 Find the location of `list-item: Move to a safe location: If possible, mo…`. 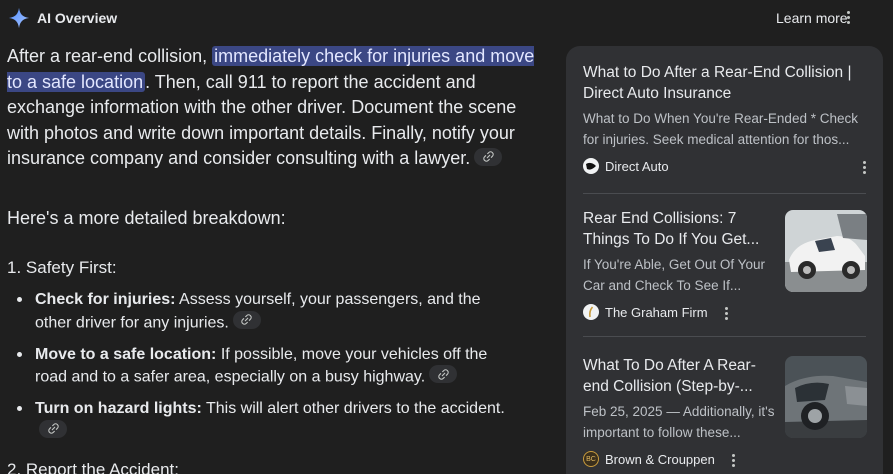

list-item: Move to a safe location: If possible, mo… is located at coordinates (265, 366).